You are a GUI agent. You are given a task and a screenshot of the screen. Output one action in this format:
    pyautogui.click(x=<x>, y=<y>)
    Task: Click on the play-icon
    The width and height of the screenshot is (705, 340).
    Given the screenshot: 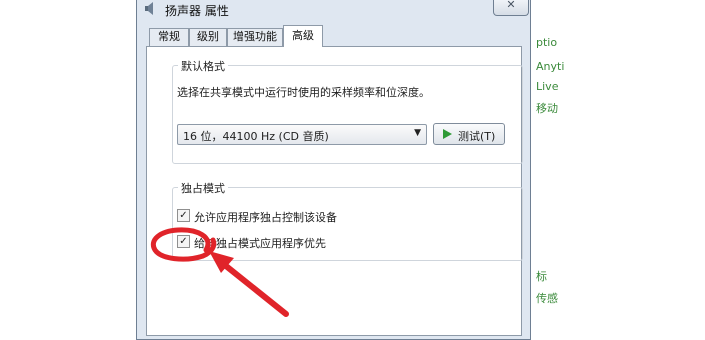 What is the action you would take?
    pyautogui.click(x=447, y=134)
    